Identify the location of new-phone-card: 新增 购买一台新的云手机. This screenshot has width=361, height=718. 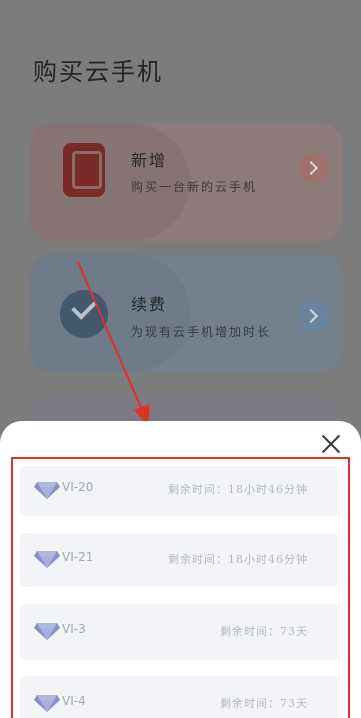
(186, 182).